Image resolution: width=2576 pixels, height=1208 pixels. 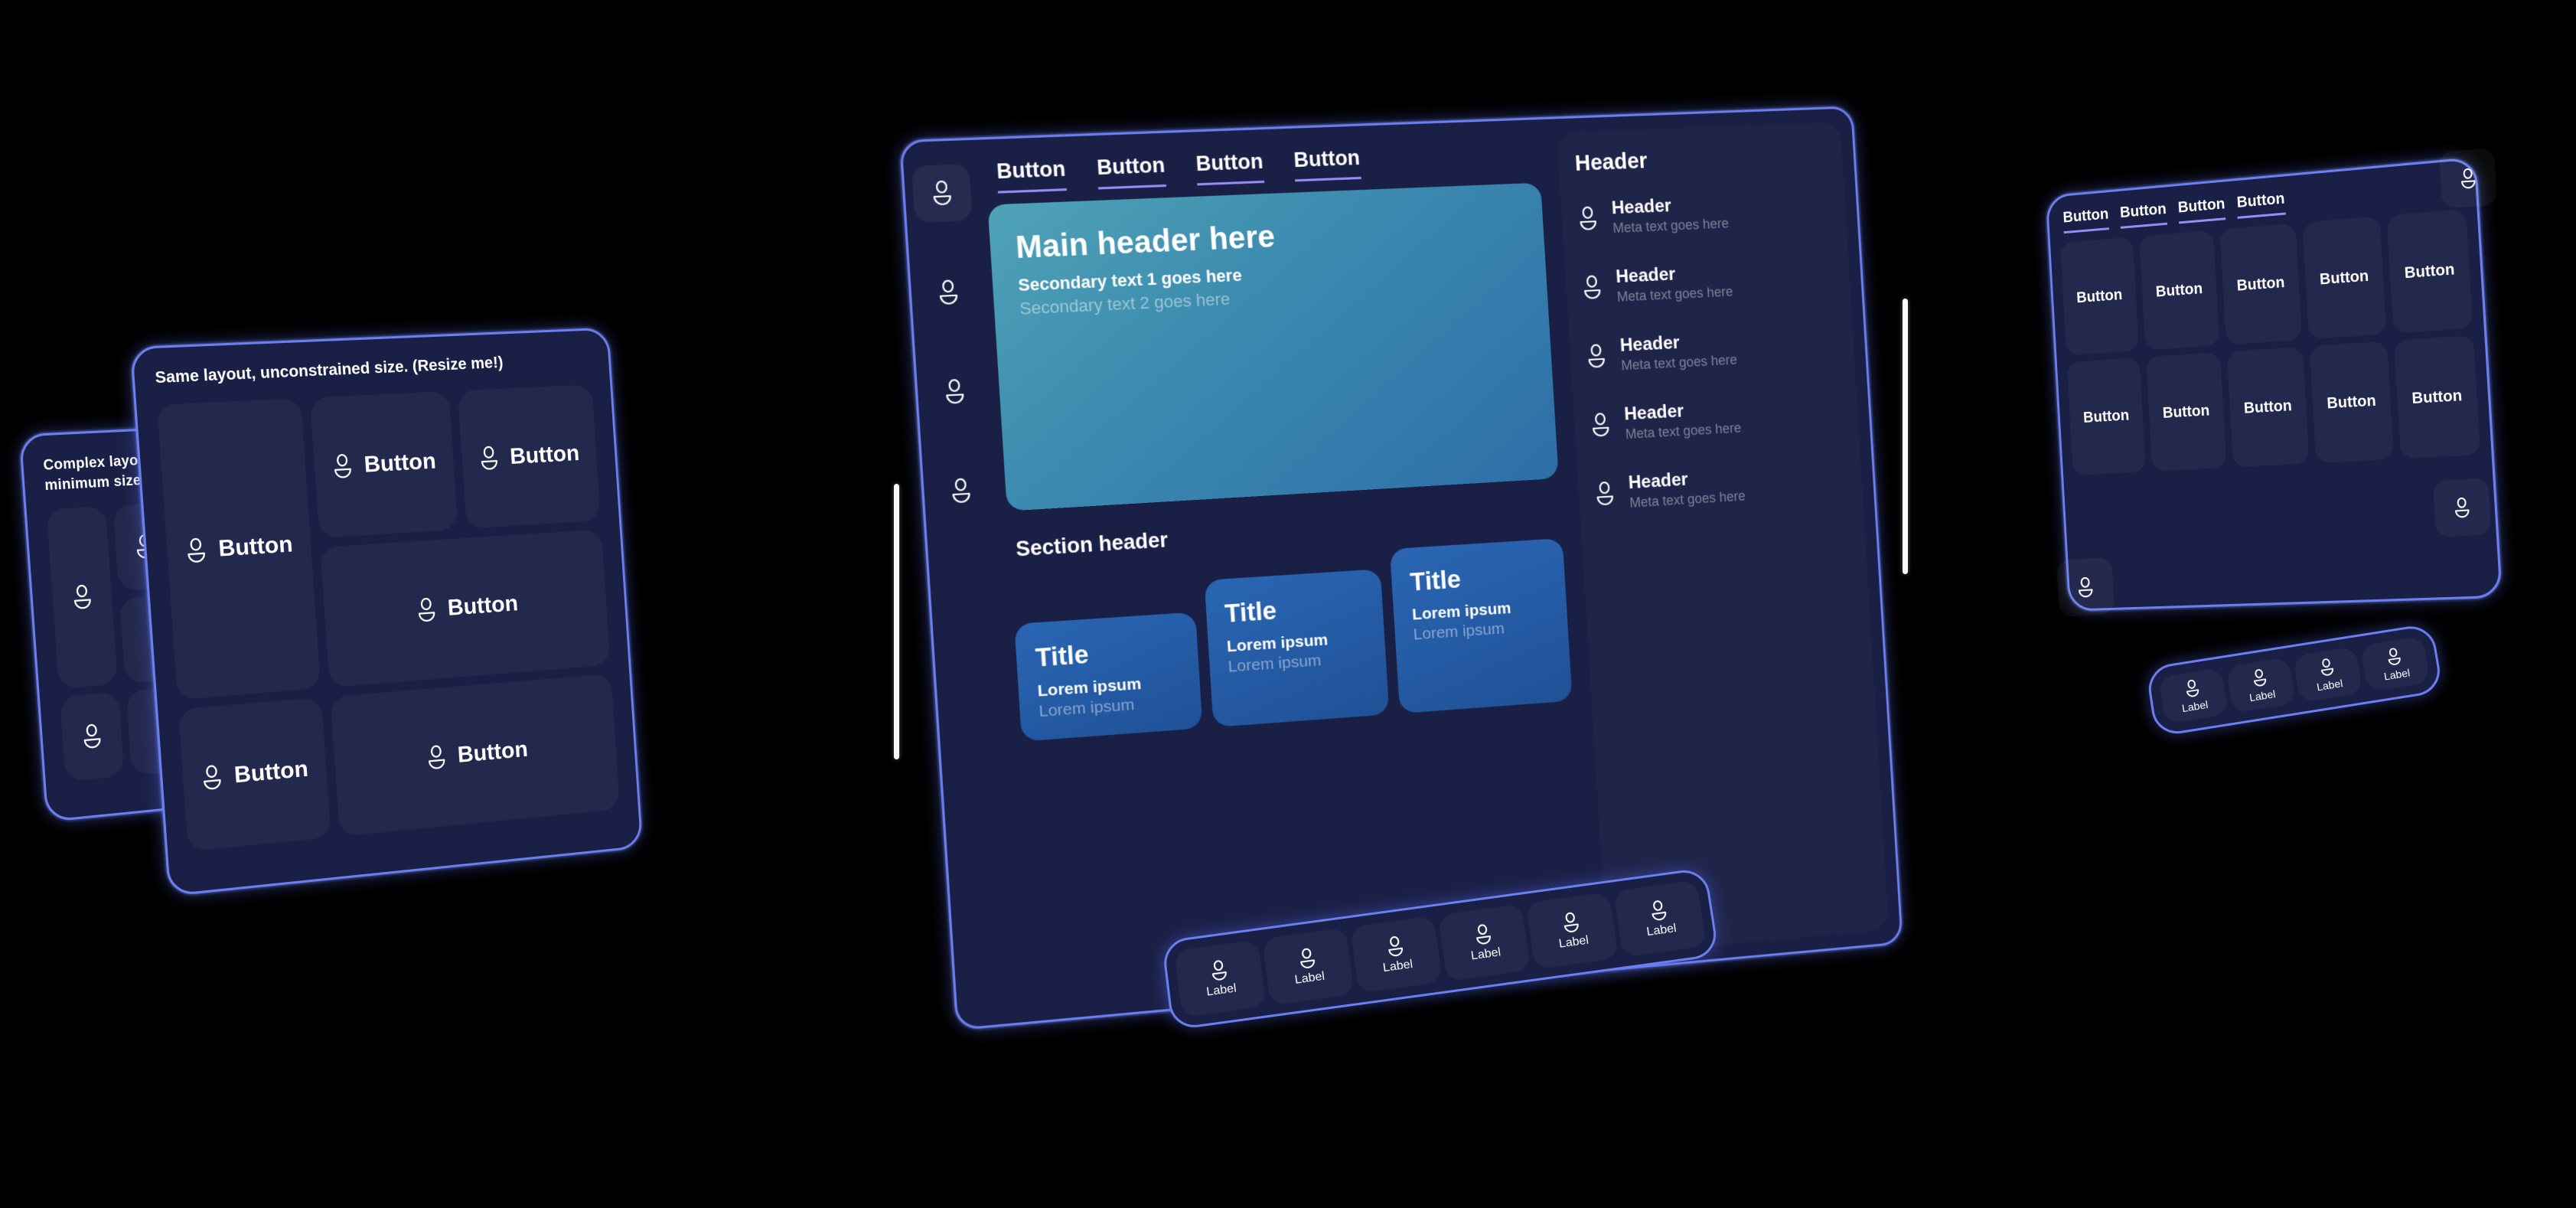 What do you see at coordinates (1660, 919) in the screenshot?
I see `nav-item-6: Label` at bounding box center [1660, 919].